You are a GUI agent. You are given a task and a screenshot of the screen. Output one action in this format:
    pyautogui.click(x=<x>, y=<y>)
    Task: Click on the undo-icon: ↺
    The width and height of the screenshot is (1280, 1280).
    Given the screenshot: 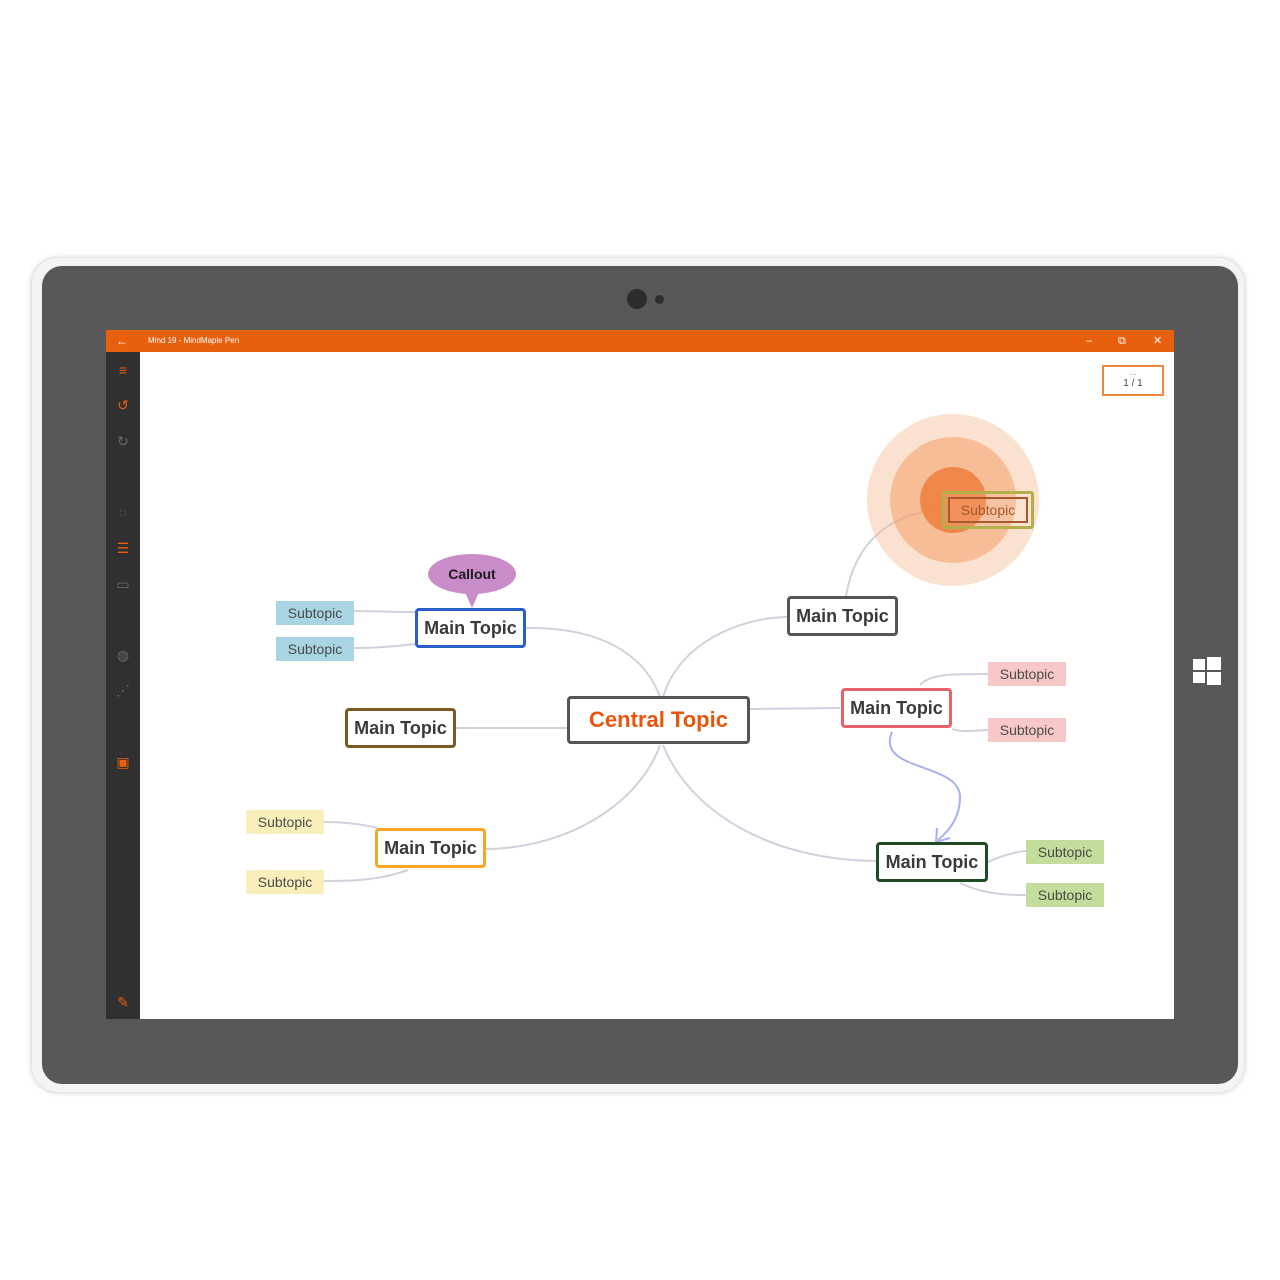 What is the action you would take?
    pyautogui.click(x=123, y=405)
    